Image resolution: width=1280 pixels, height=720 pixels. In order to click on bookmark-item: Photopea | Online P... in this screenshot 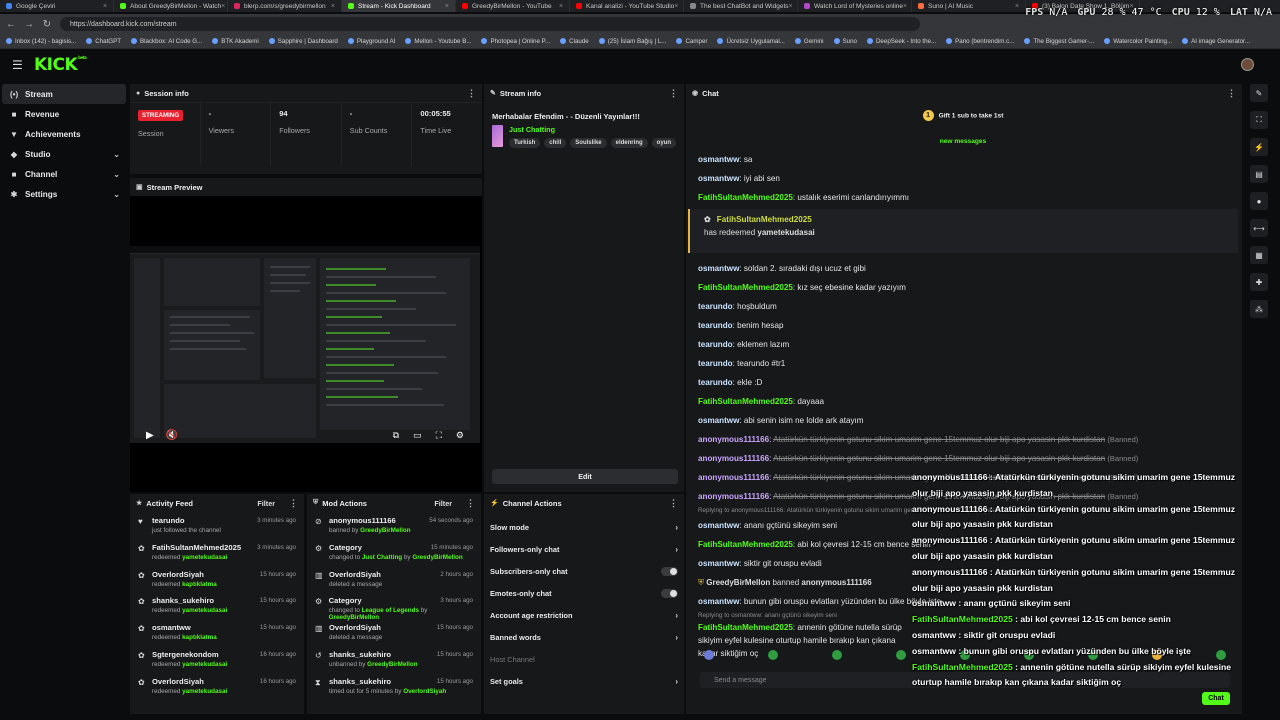, I will do `click(515, 41)`.